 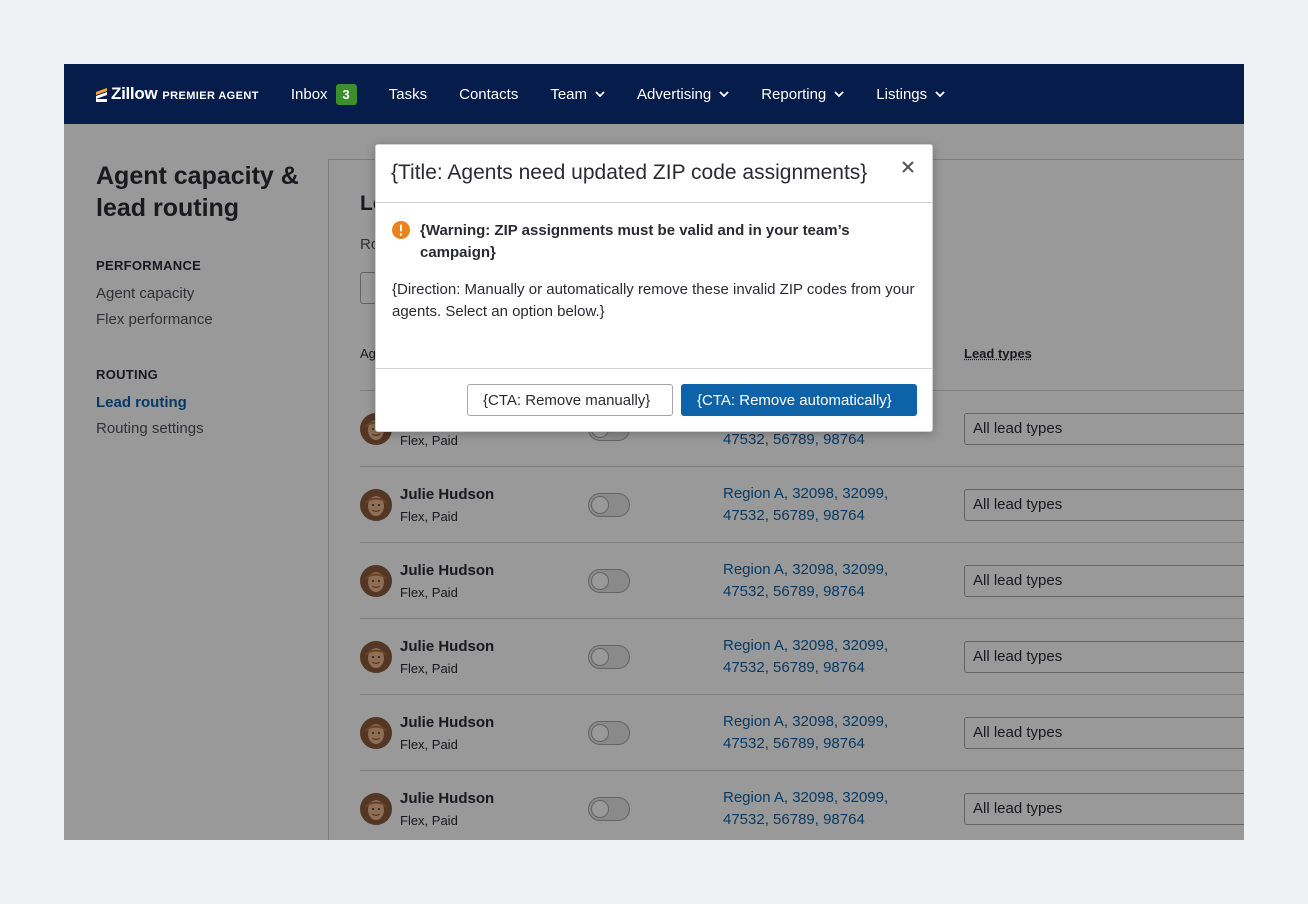 I want to click on nav-team-label: Team, so click(x=569, y=94).